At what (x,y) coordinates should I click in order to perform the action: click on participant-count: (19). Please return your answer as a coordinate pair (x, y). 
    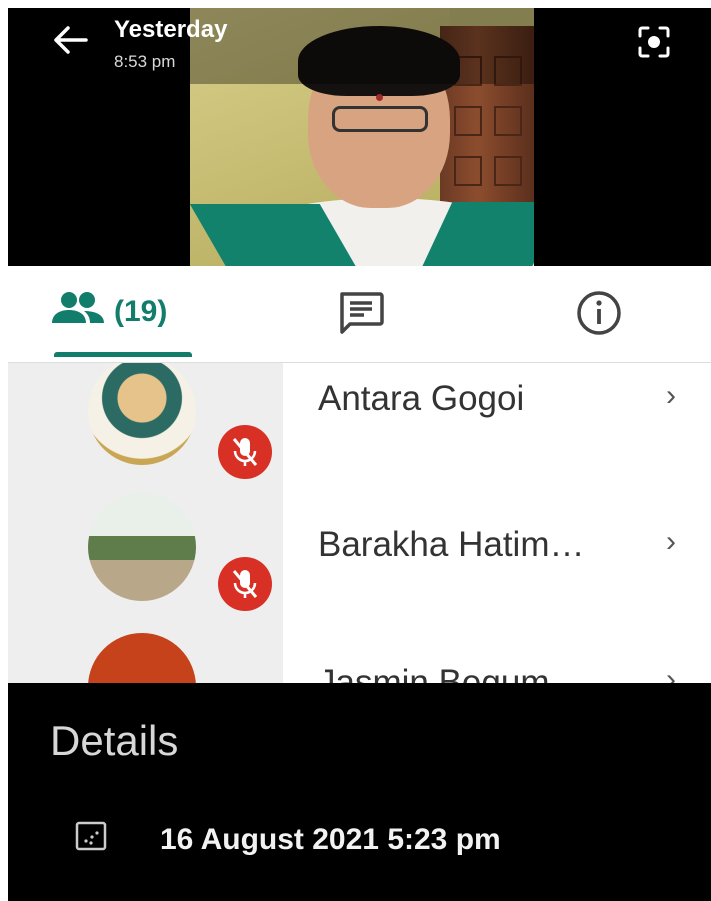
    Looking at the image, I should click on (141, 311).